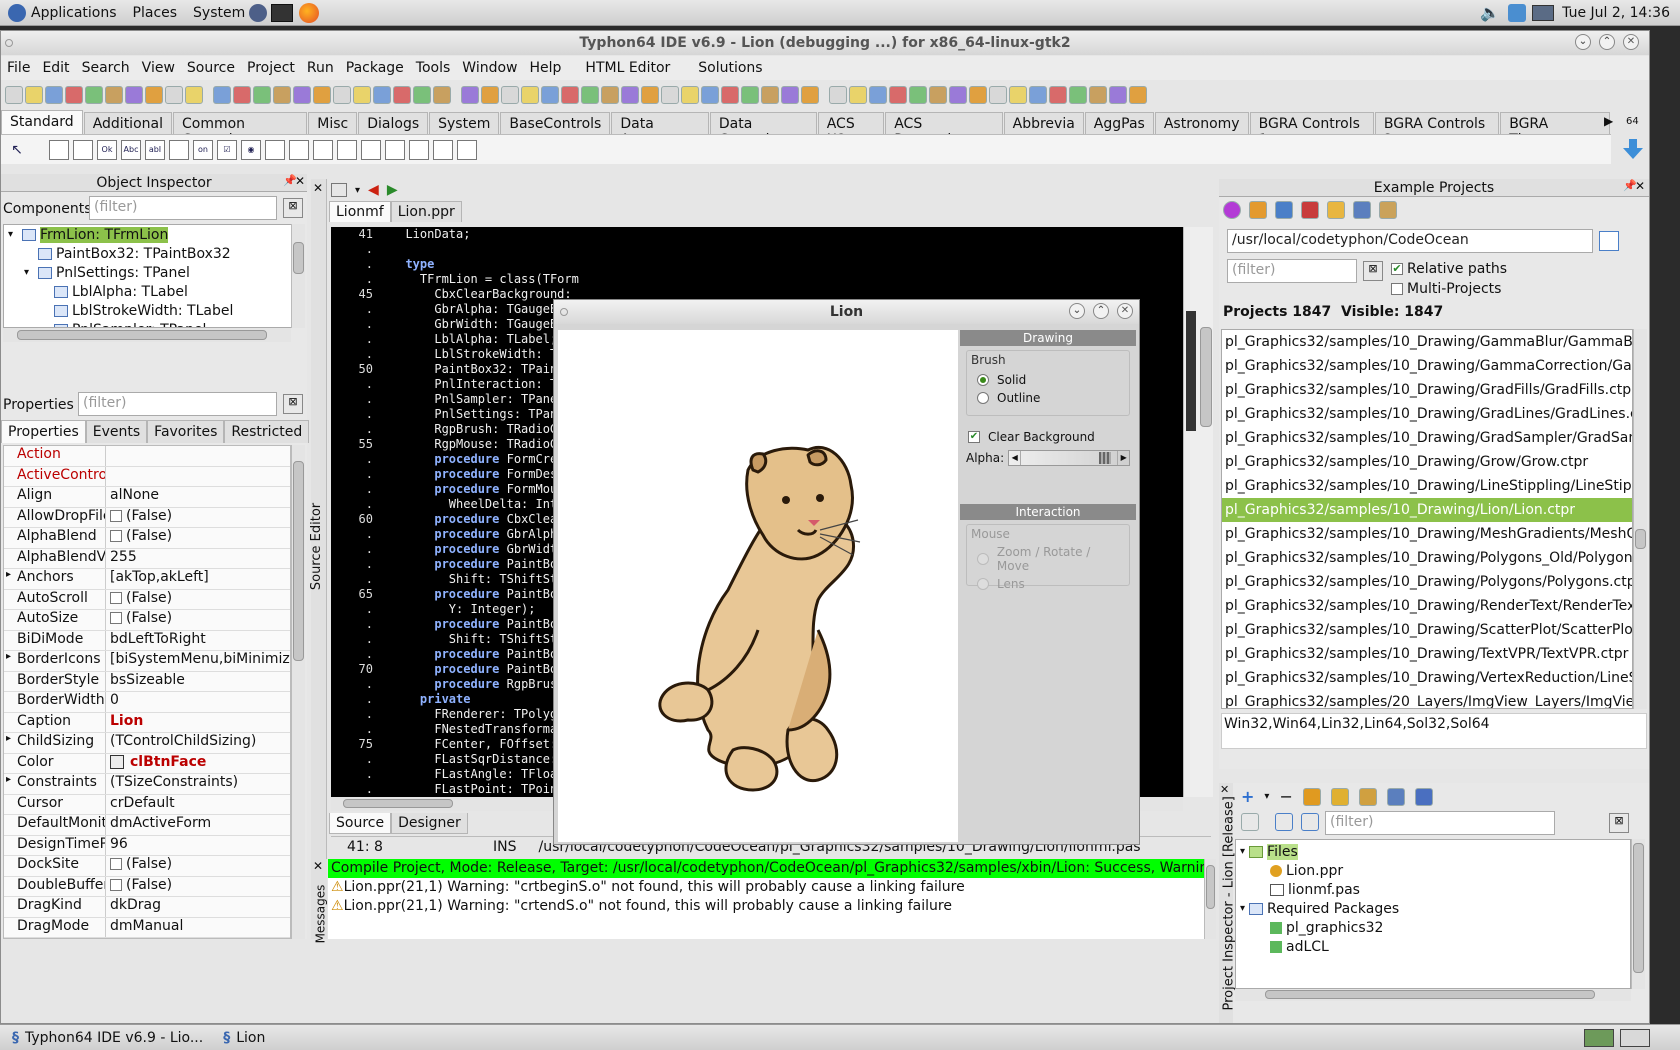 The width and height of the screenshot is (1680, 1050). I want to click on palette-tab: Additional, so click(127, 123).